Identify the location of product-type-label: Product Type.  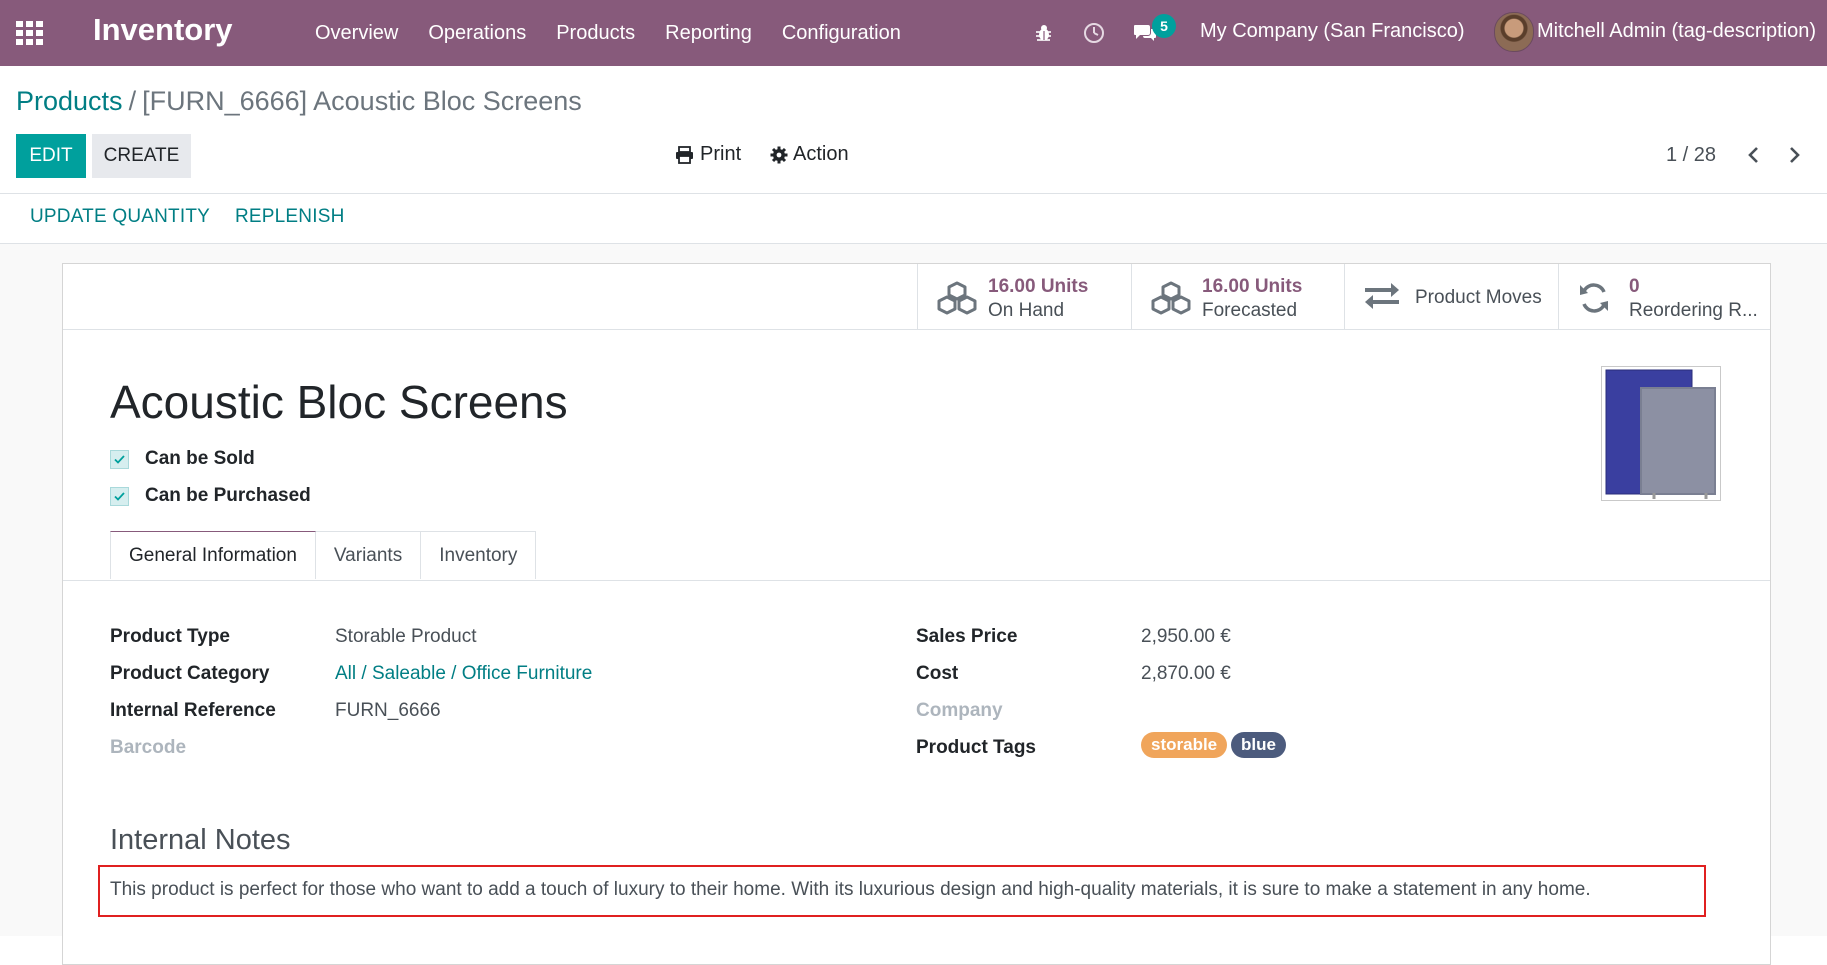
(170, 636).